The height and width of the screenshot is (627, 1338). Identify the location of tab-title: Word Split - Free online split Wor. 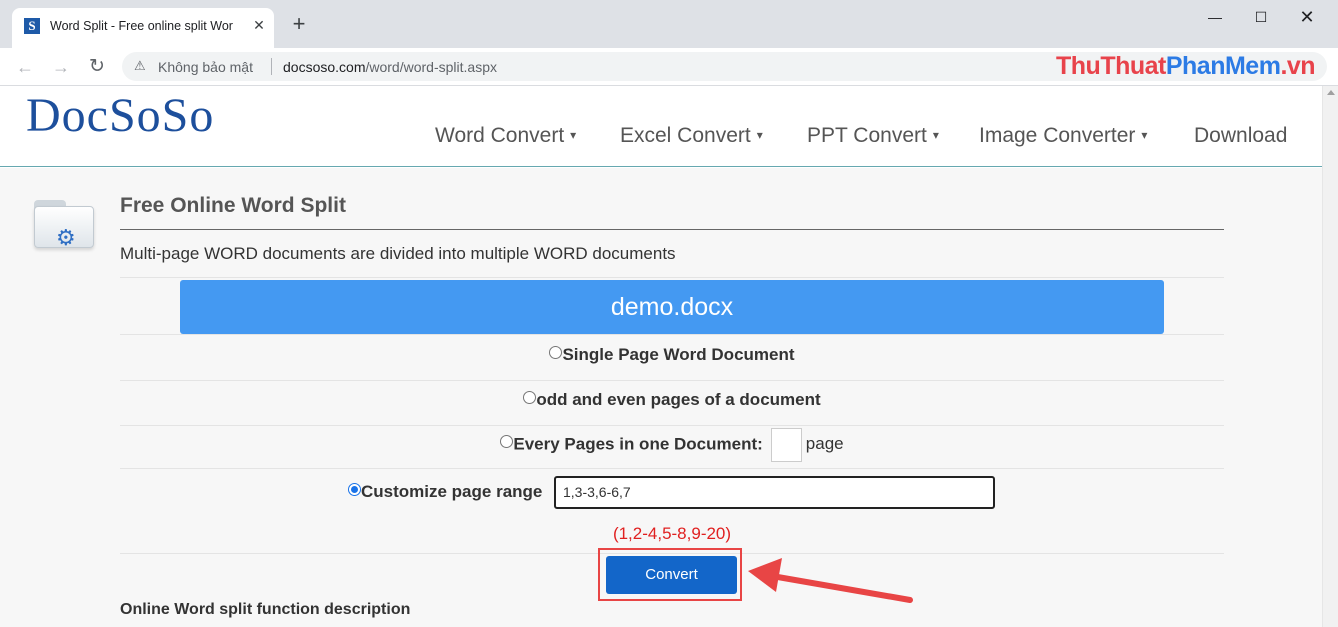
(141, 26).